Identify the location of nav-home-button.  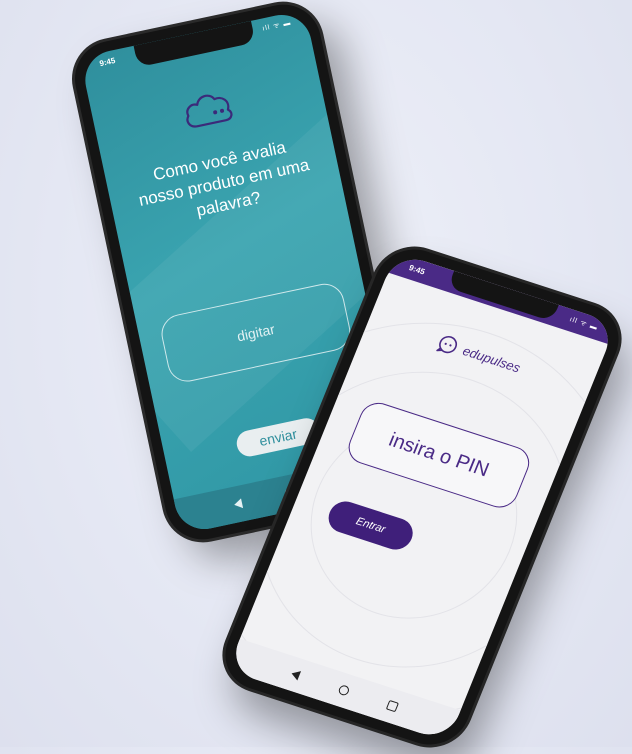
(344, 690).